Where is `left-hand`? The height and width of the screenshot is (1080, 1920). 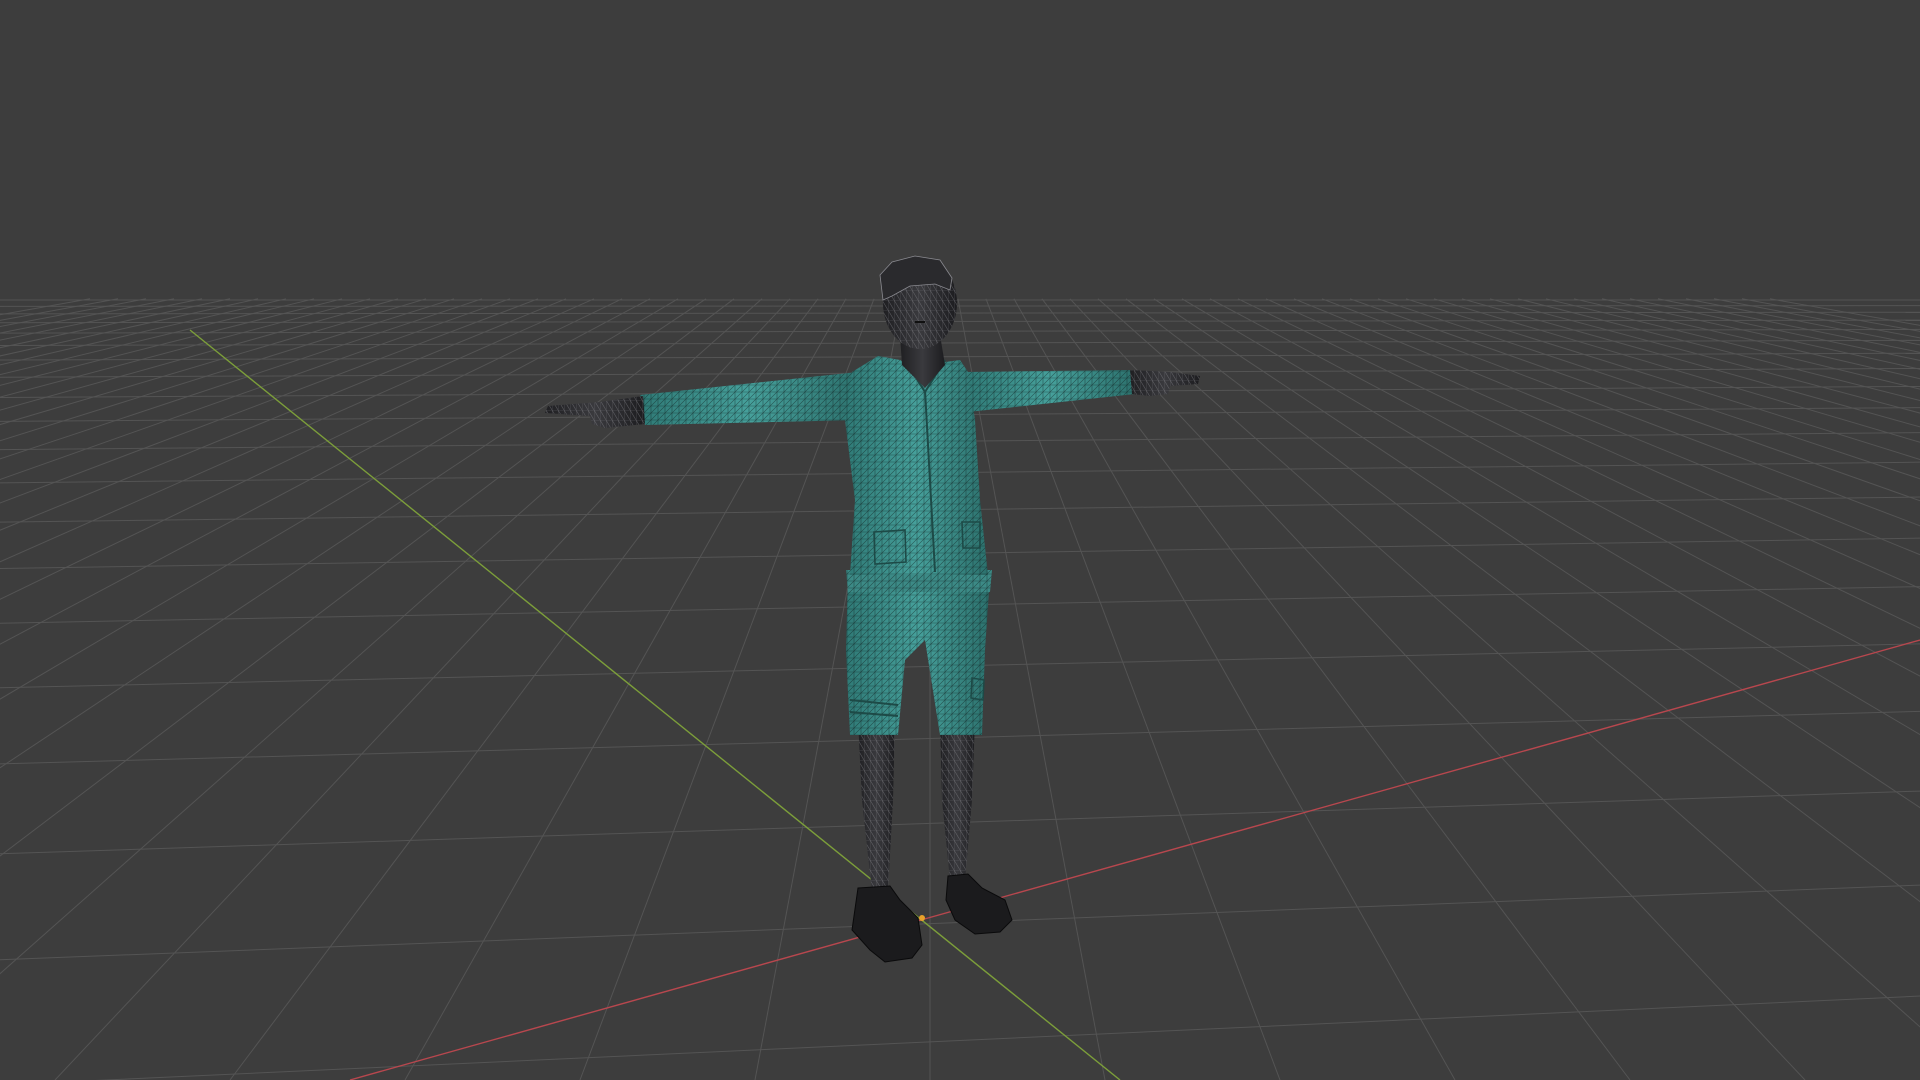 left-hand is located at coordinates (595, 412).